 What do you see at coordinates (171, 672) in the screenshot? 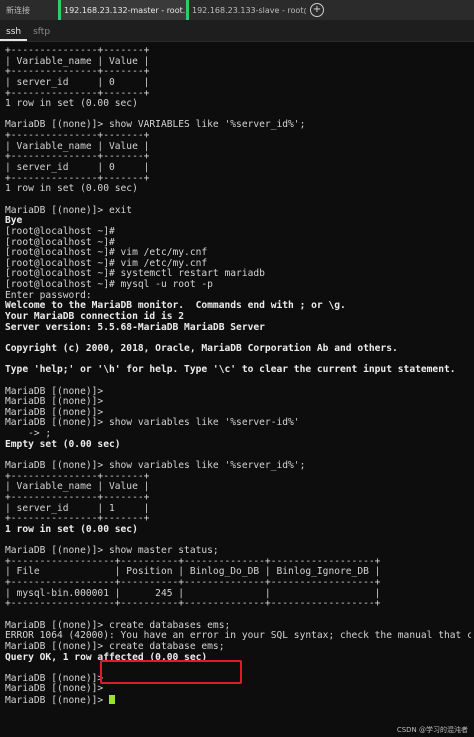
I see `highlight-annotation` at bounding box center [171, 672].